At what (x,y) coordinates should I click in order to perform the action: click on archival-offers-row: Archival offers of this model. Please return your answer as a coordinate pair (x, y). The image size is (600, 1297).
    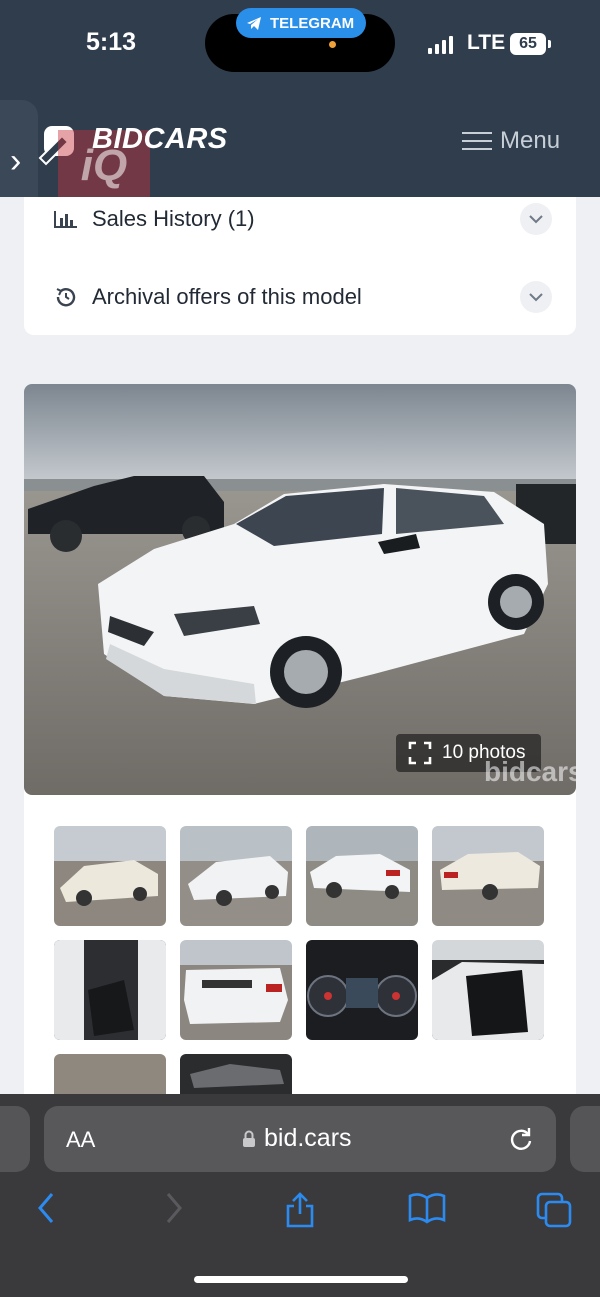
    Looking at the image, I should click on (207, 297).